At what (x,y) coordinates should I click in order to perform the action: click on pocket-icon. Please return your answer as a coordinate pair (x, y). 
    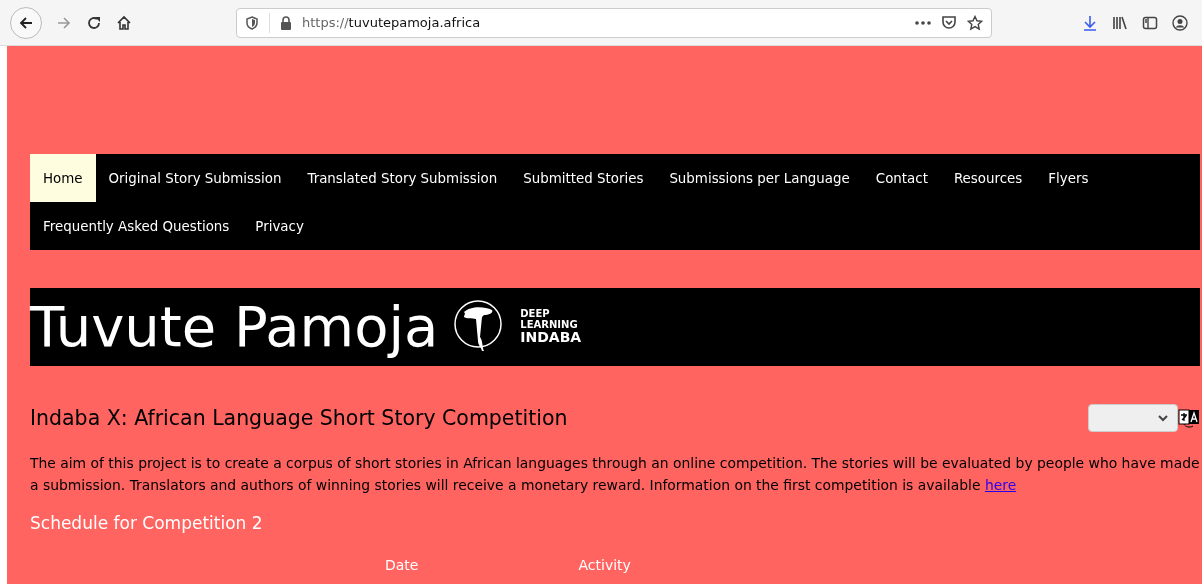
    Looking at the image, I should click on (949, 22).